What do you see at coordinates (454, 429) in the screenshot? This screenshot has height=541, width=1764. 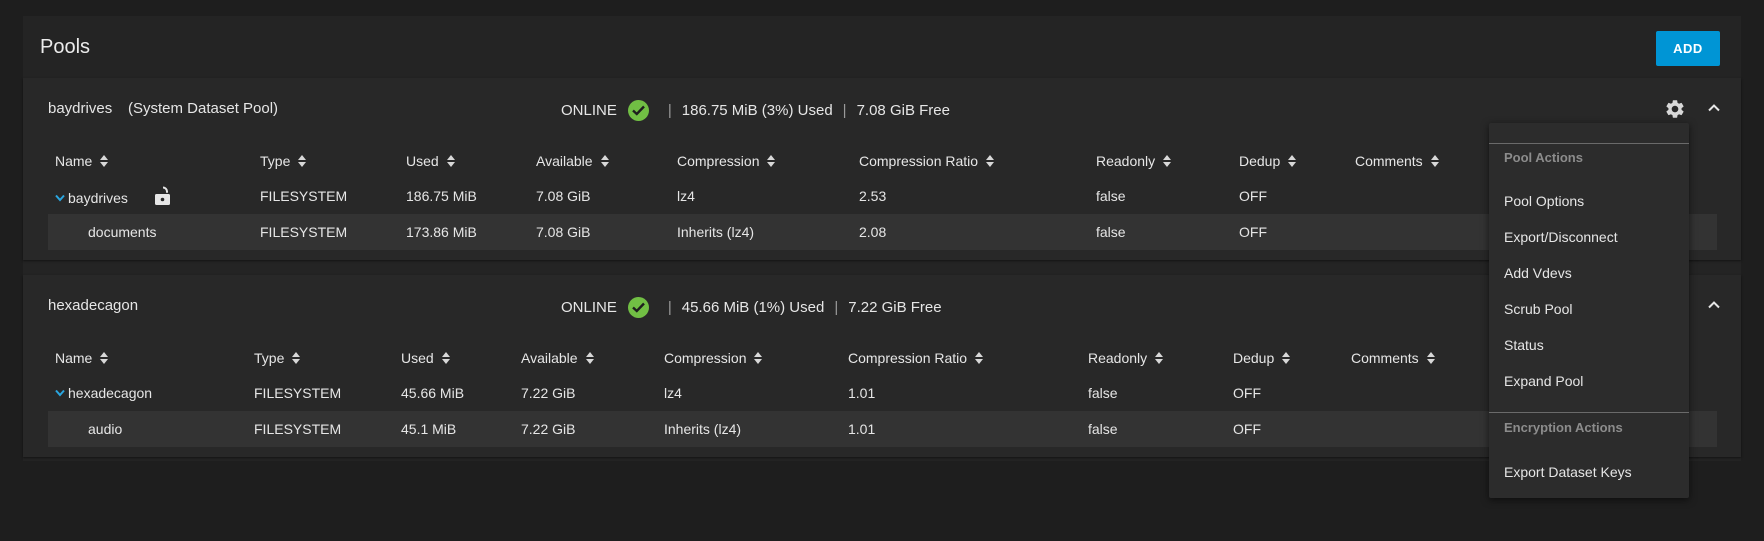 I see `cell-used: 45.1 MiB` at bounding box center [454, 429].